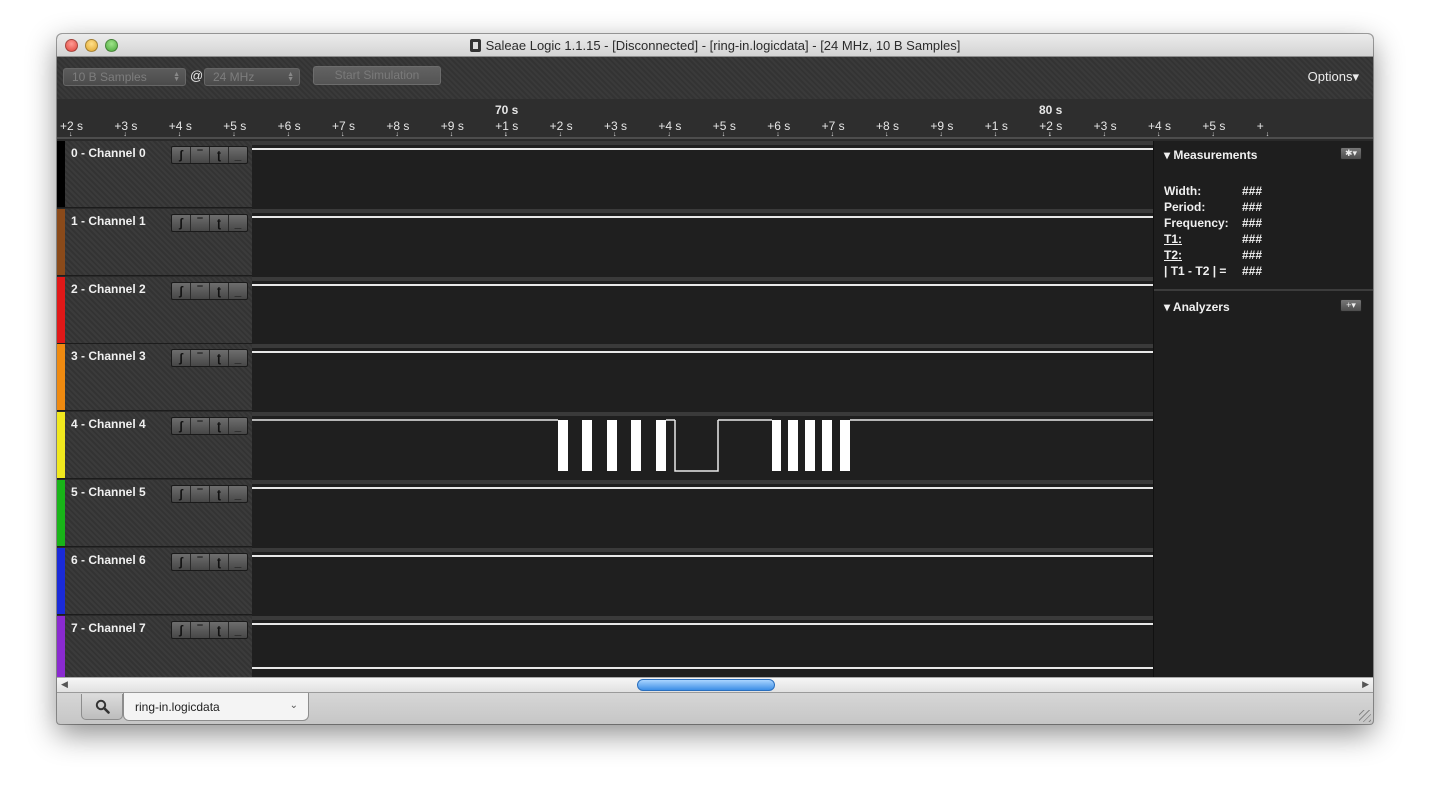  What do you see at coordinates (1215, 155) in the screenshot?
I see `measurements-title: Measurements` at bounding box center [1215, 155].